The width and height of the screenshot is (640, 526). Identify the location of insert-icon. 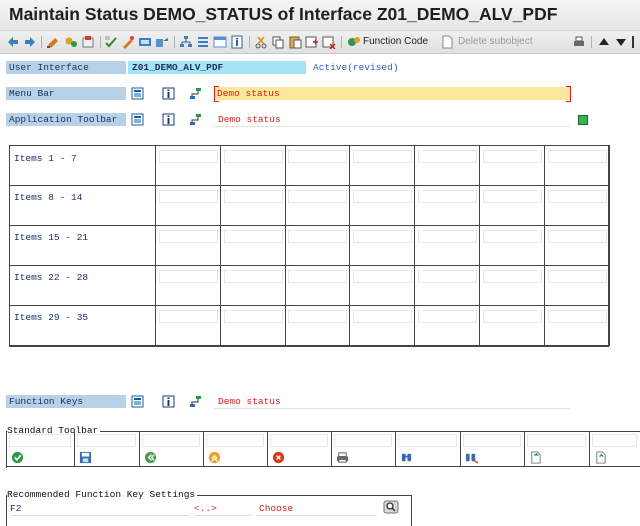
(312, 42).